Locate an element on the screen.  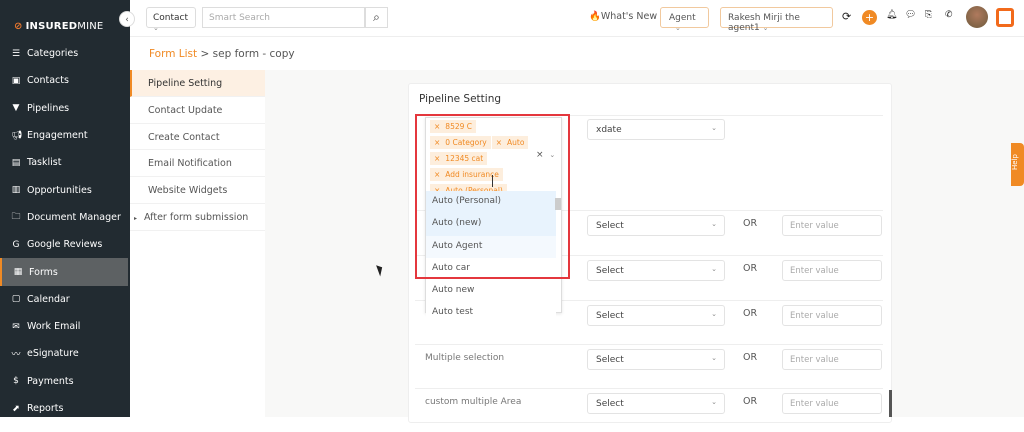
logo-icon: ⊘ is located at coordinates (18, 26).